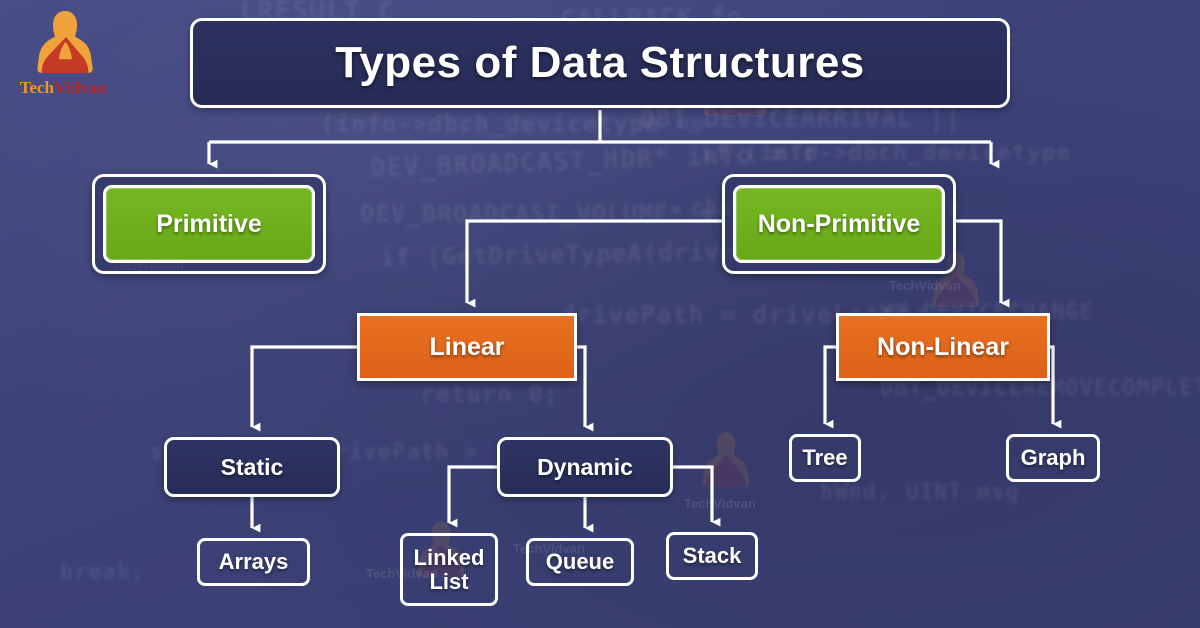 The width and height of the screenshot is (1200, 628). Describe the element at coordinates (80, 87) in the screenshot. I see `logo-text-vidvan: Vidvan` at that location.